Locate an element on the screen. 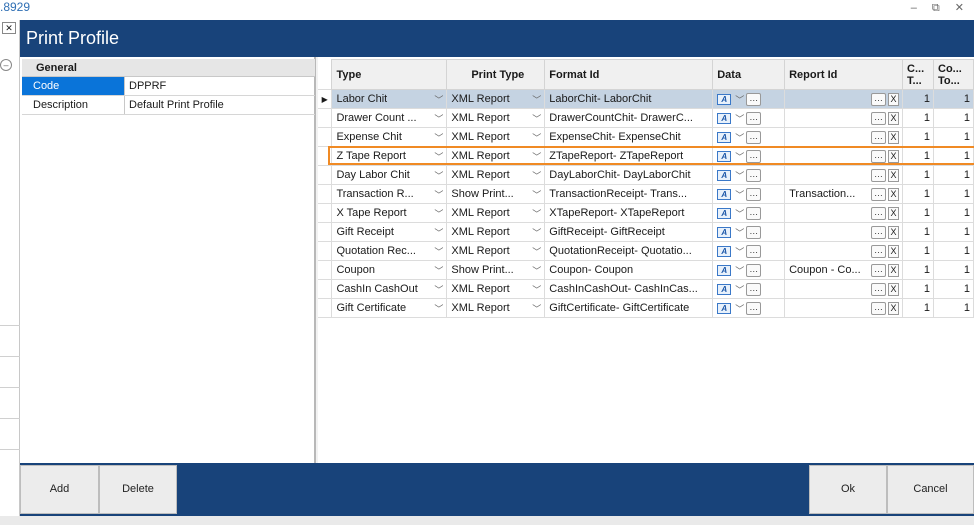 This screenshot has width=974, height=525. ok-button: Ok is located at coordinates (848, 489).